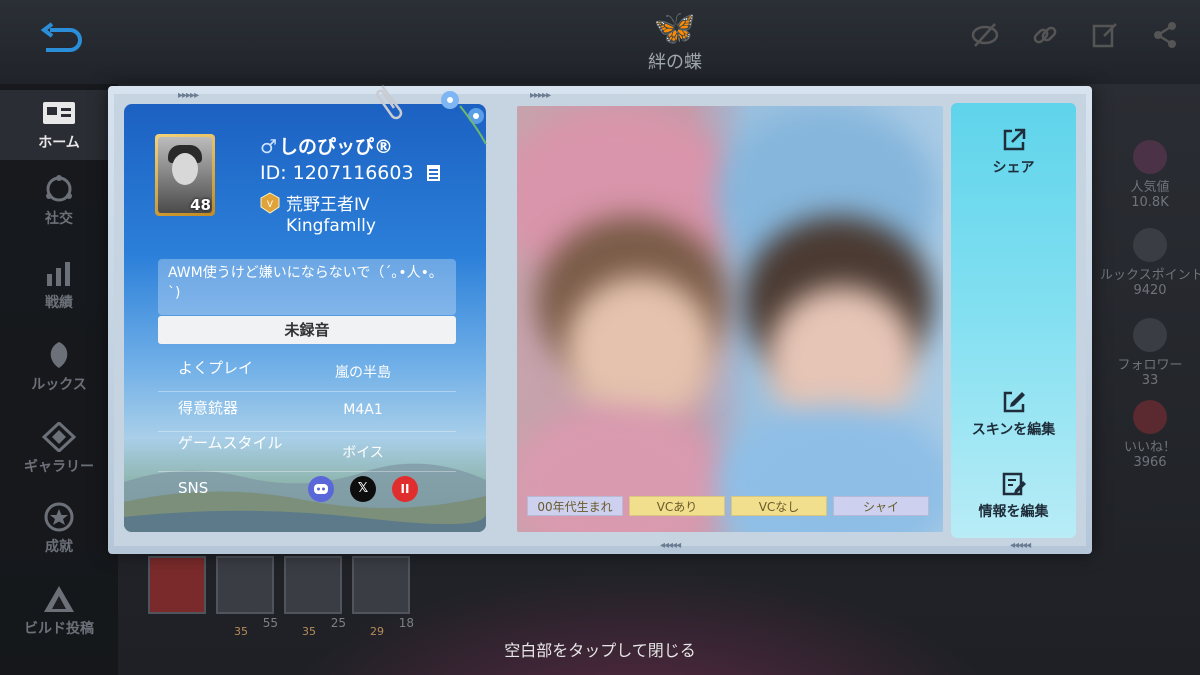 The image size is (1200, 675). Describe the element at coordinates (1150, 157) in the screenshot. I see `popularity-icon` at that location.